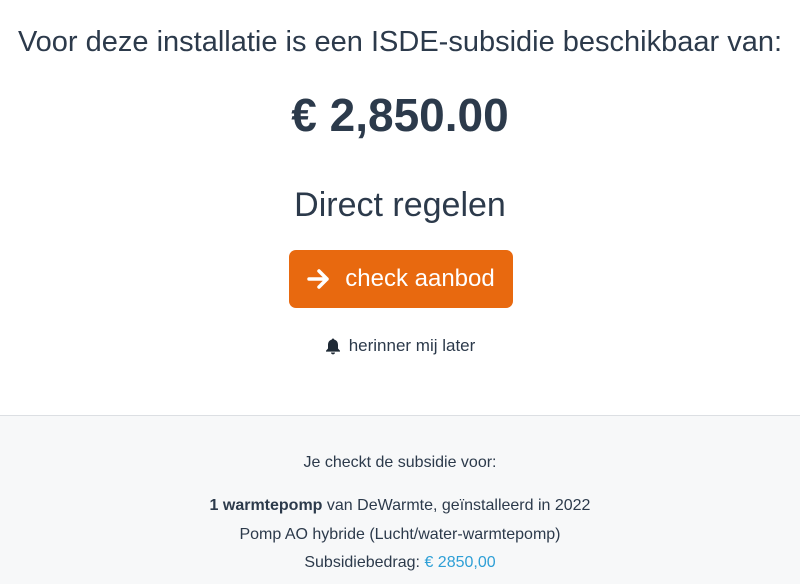 The image size is (800, 584). Describe the element at coordinates (319, 279) in the screenshot. I see `arrow-right-icon` at that location.